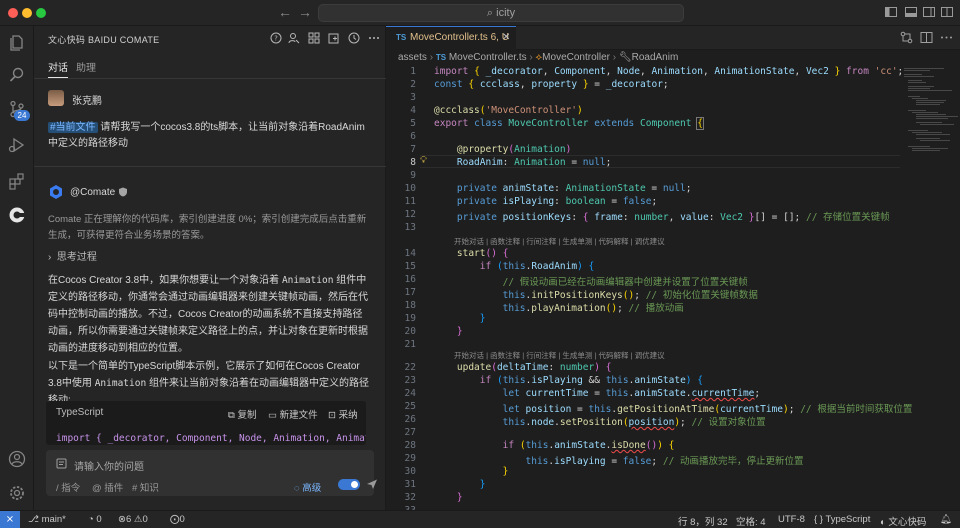  What do you see at coordinates (294, 38) in the screenshot?
I see `person-search-icon` at bounding box center [294, 38].